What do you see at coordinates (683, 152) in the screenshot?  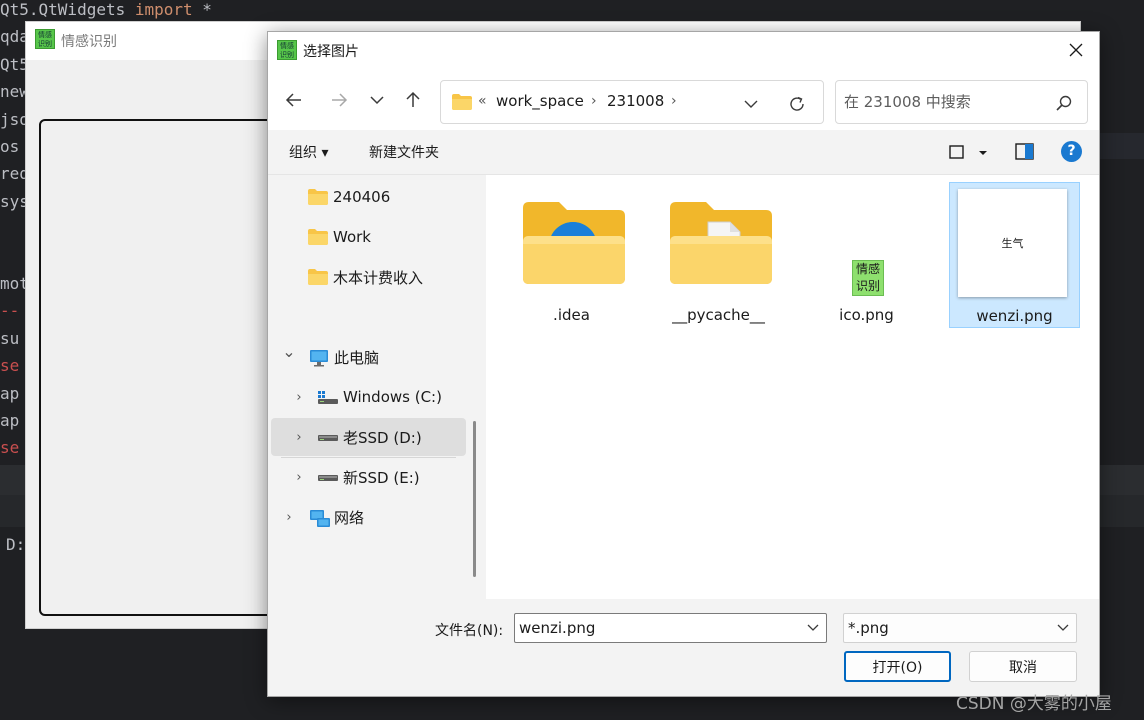 I see `command-bar: 组织 ▾ 新建文件夹 ?` at bounding box center [683, 152].